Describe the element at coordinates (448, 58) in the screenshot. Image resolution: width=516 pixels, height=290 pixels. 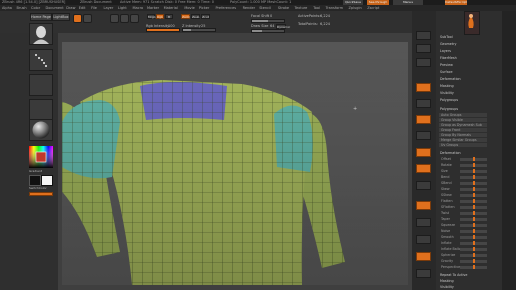
I see `palette-header-fibermesh: FiberMesh` at that location.